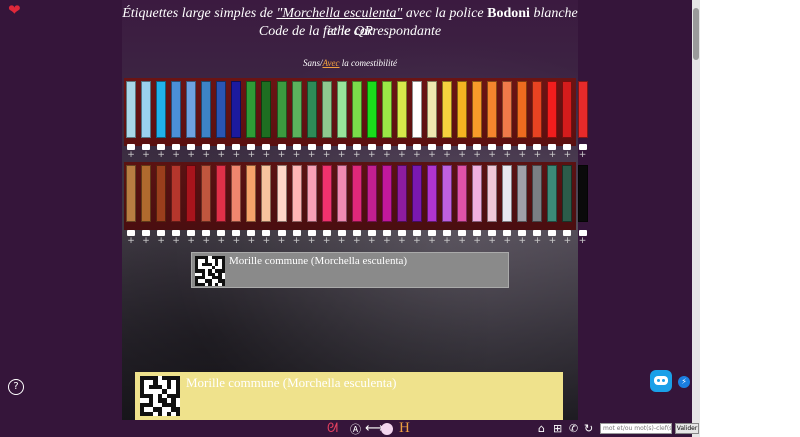  What do you see at coordinates (661, 381) in the screenshot?
I see `robot-assistant-icon` at bounding box center [661, 381].